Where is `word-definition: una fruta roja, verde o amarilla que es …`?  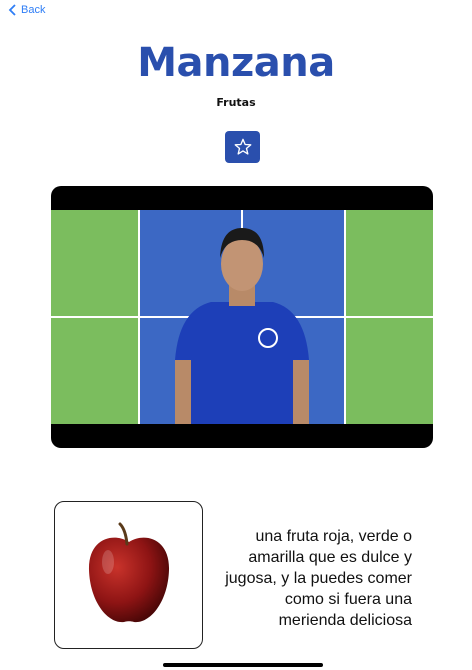 word-definition: una fruta roja, verde o amarilla que es … is located at coordinates (318, 578).